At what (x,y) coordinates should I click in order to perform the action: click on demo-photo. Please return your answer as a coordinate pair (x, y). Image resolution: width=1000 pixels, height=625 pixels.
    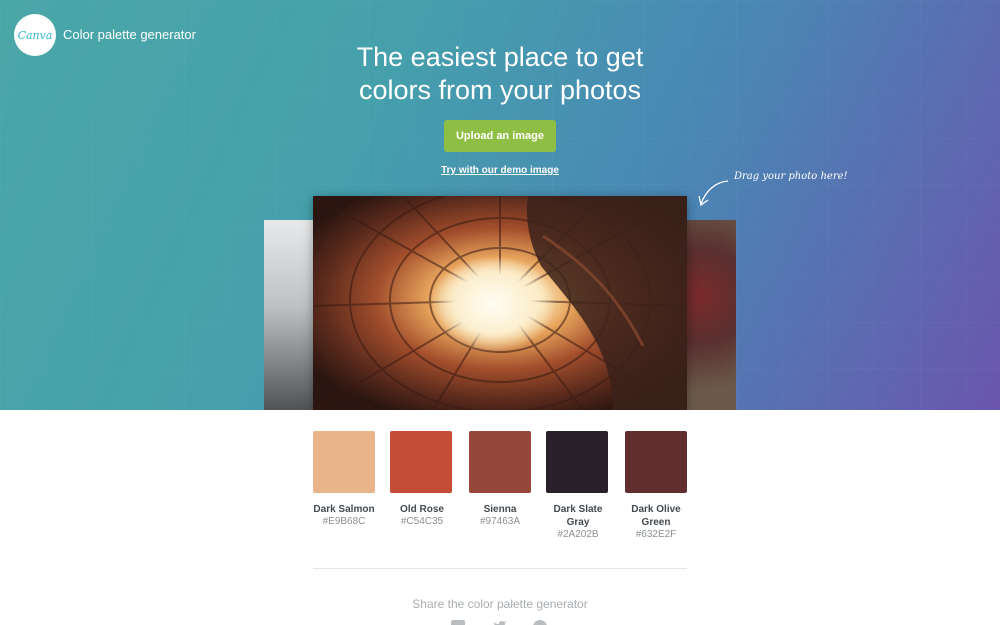
    Looking at the image, I should click on (500, 303).